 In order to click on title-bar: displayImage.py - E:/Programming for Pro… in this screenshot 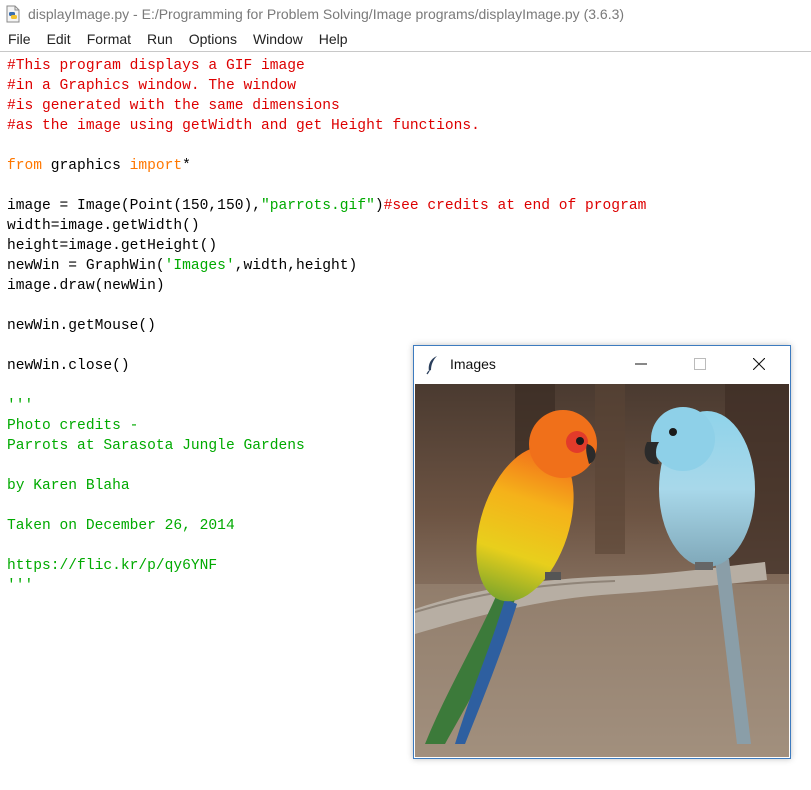, I will do `click(405, 13)`.